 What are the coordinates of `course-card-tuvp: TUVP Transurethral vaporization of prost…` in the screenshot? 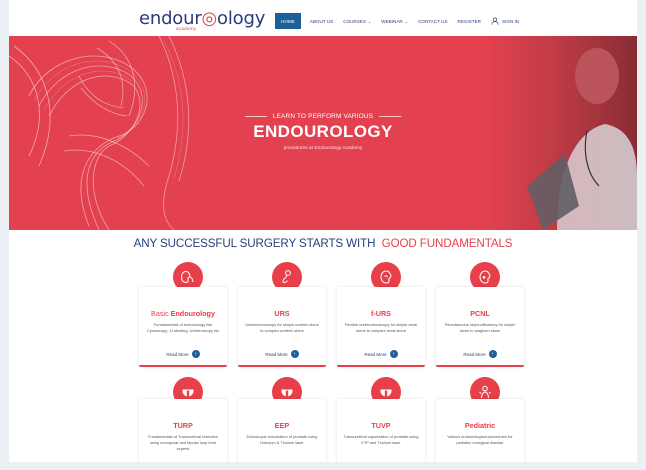 It's located at (381, 432).